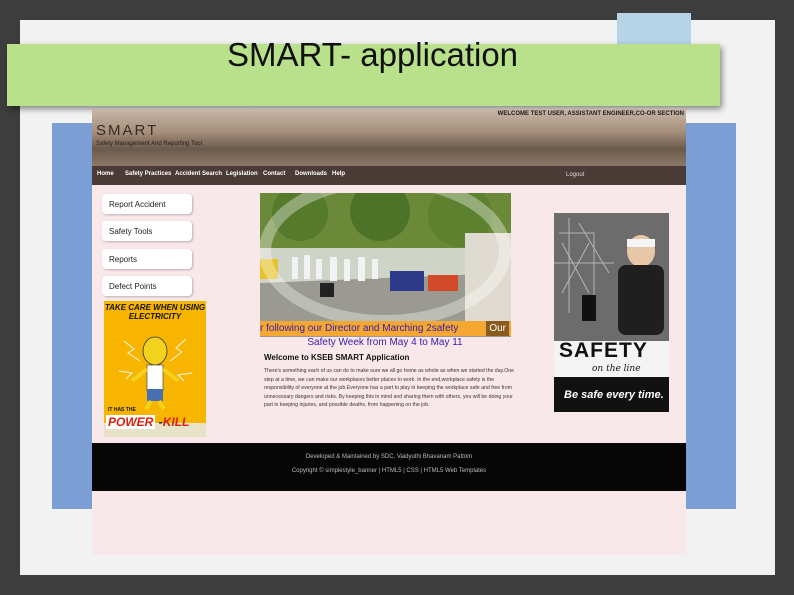  I want to click on march-photo, so click(385, 265).